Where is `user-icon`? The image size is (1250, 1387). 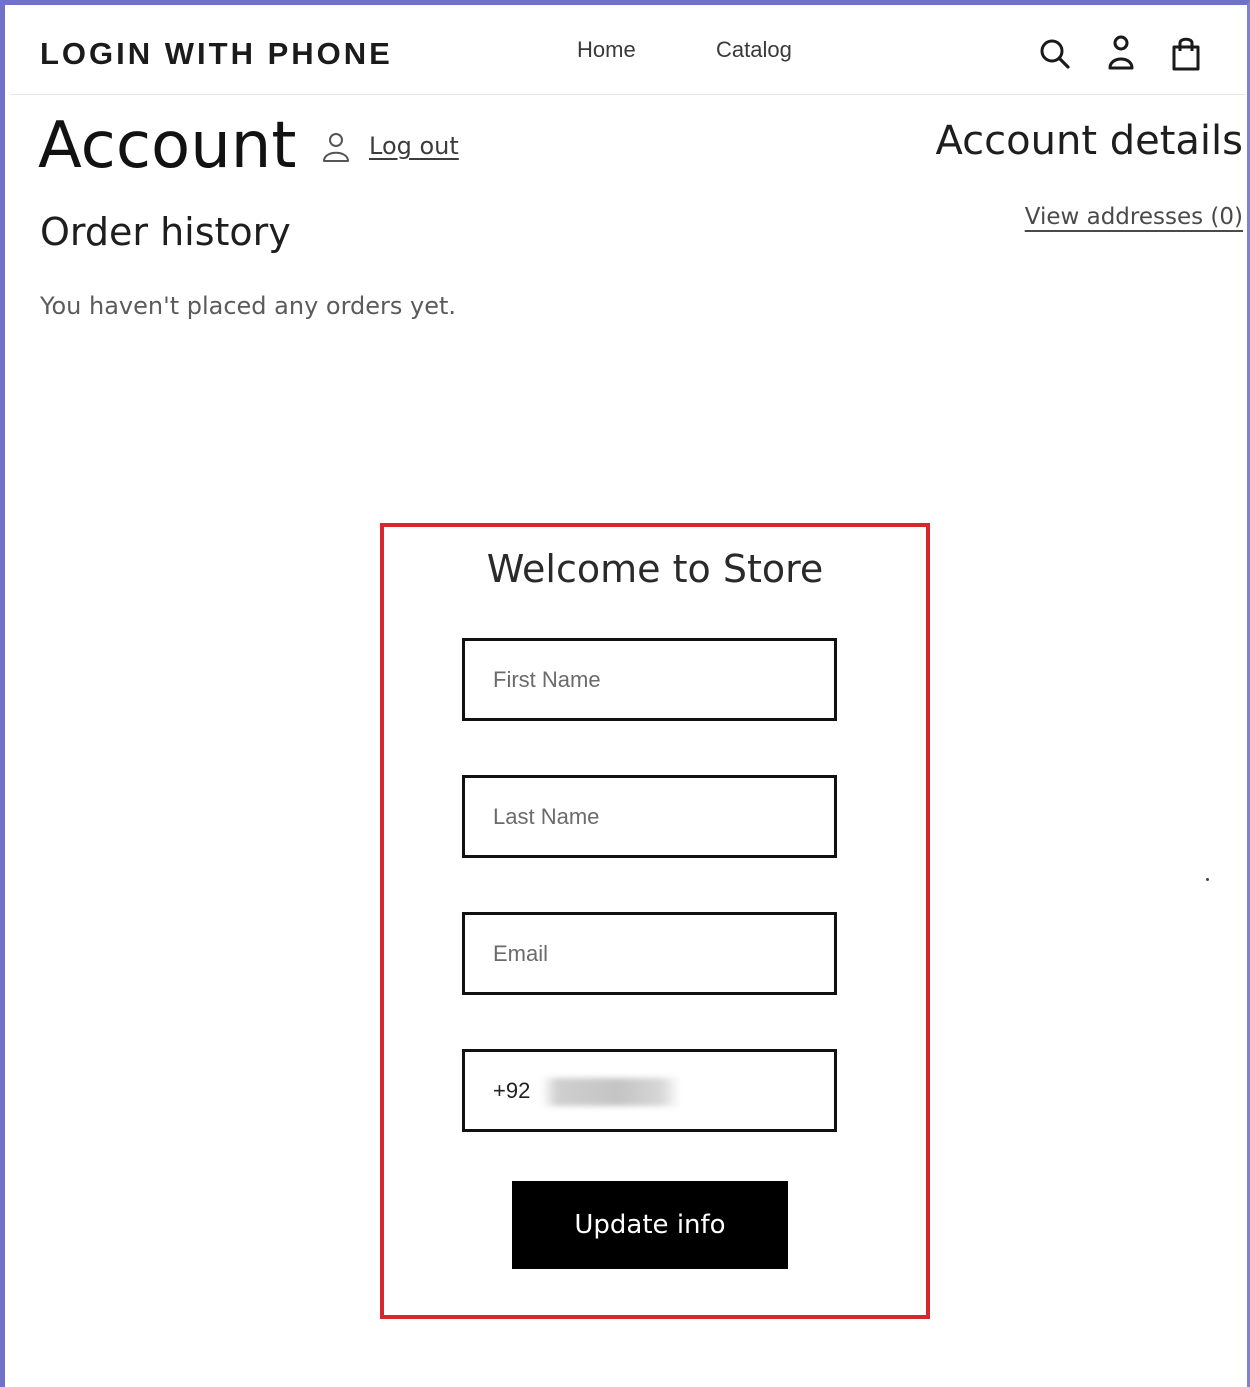
user-icon is located at coordinates (336, 148).